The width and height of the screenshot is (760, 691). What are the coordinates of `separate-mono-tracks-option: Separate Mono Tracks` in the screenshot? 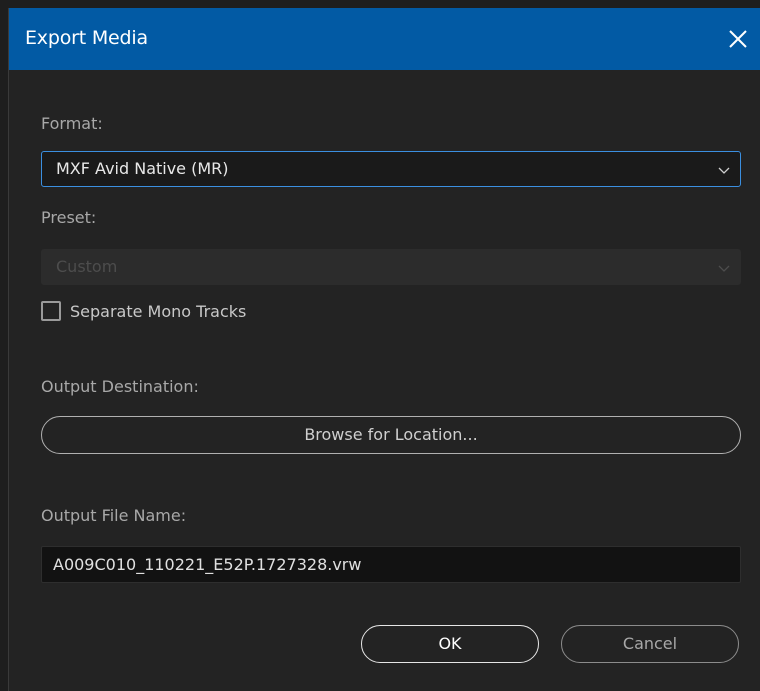 It's located at (143, 311).